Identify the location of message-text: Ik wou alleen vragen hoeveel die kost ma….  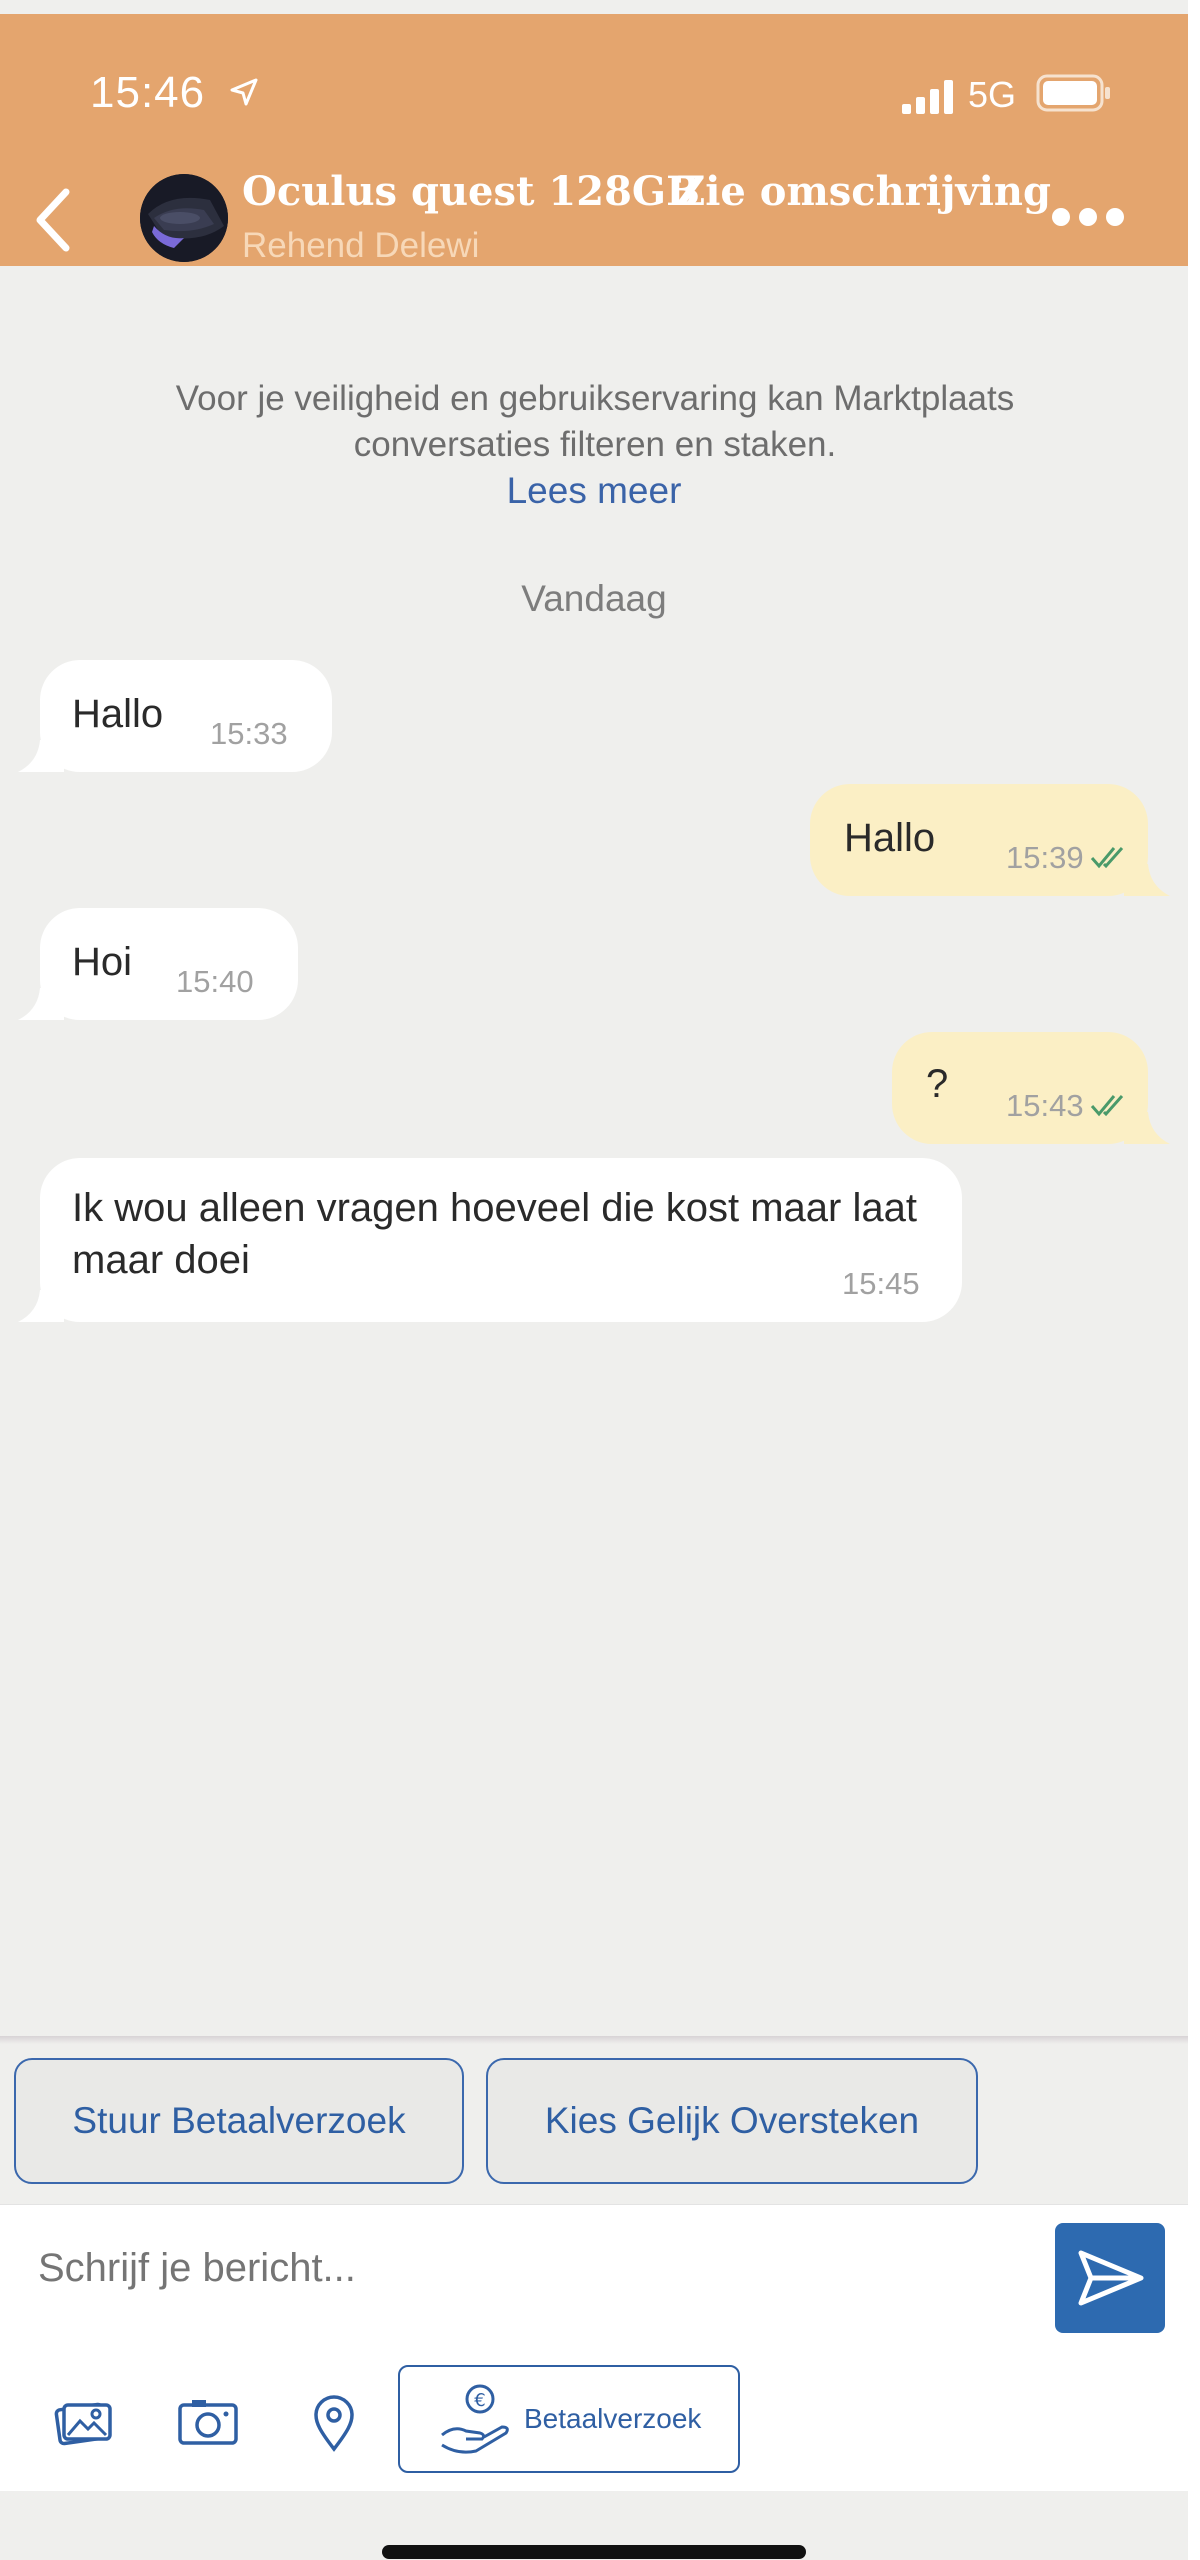
(494, 1234).